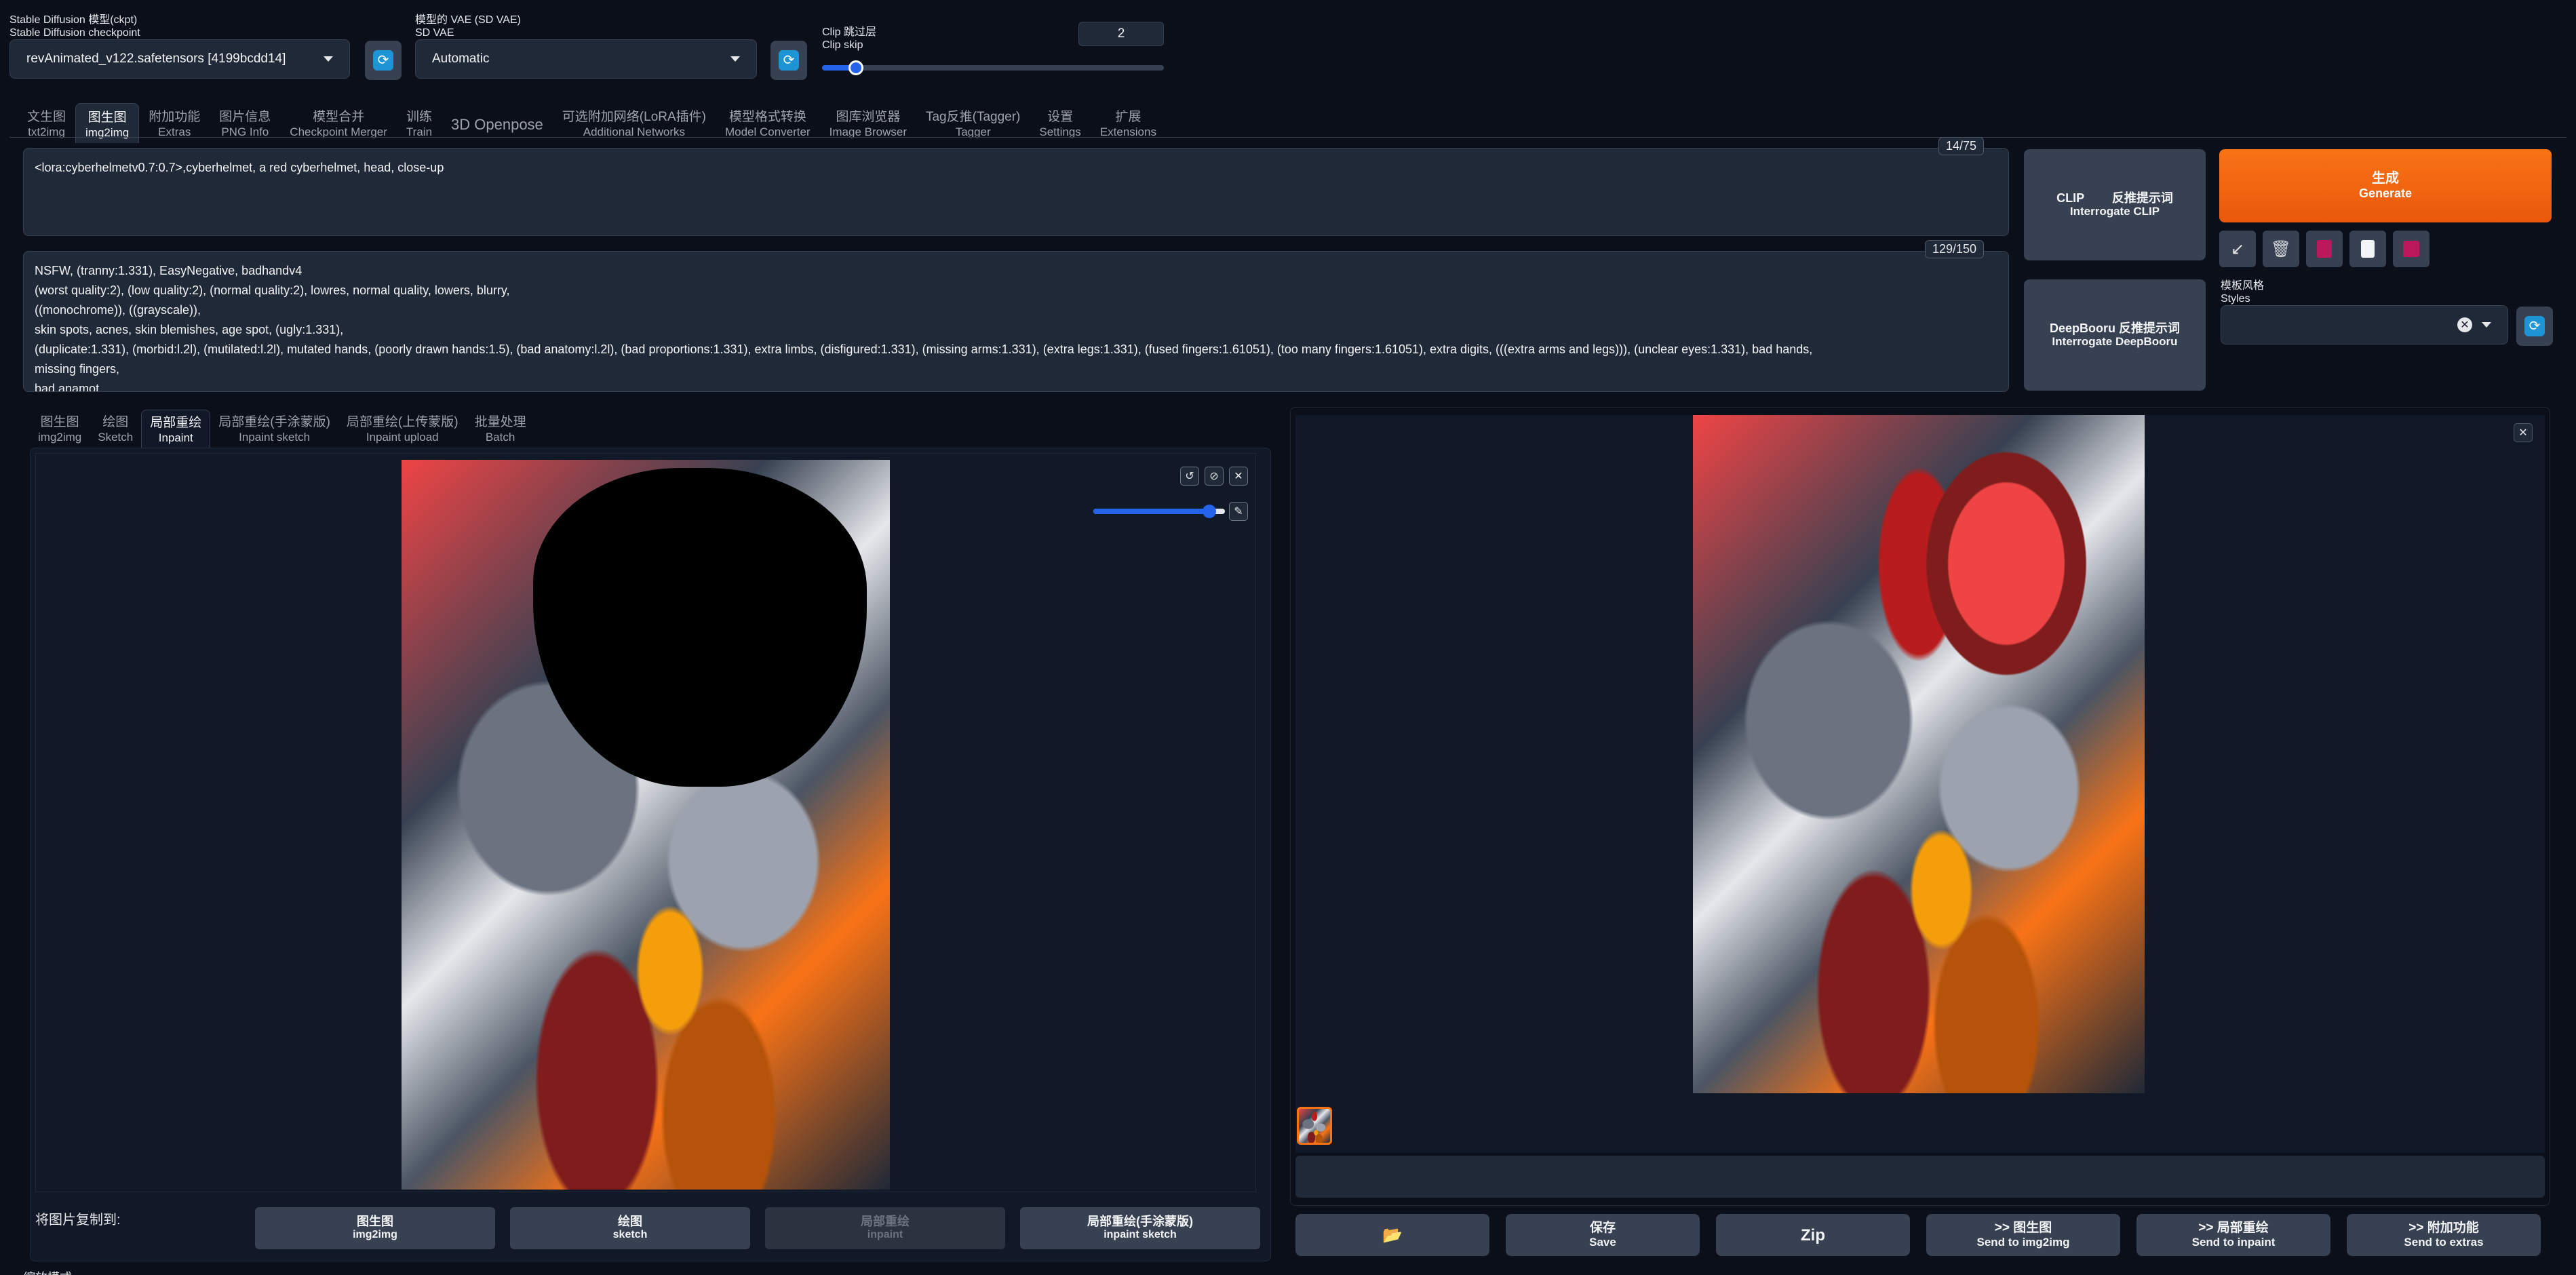 Image resolution: width=2576 pixels, height=1275 pixels. What do you see at coordinates (2114, 328) in the screenshot?
I see `interrogate-deepbooru-label: DeepBooru 反推提示词` at bounding box center [2114, 328].